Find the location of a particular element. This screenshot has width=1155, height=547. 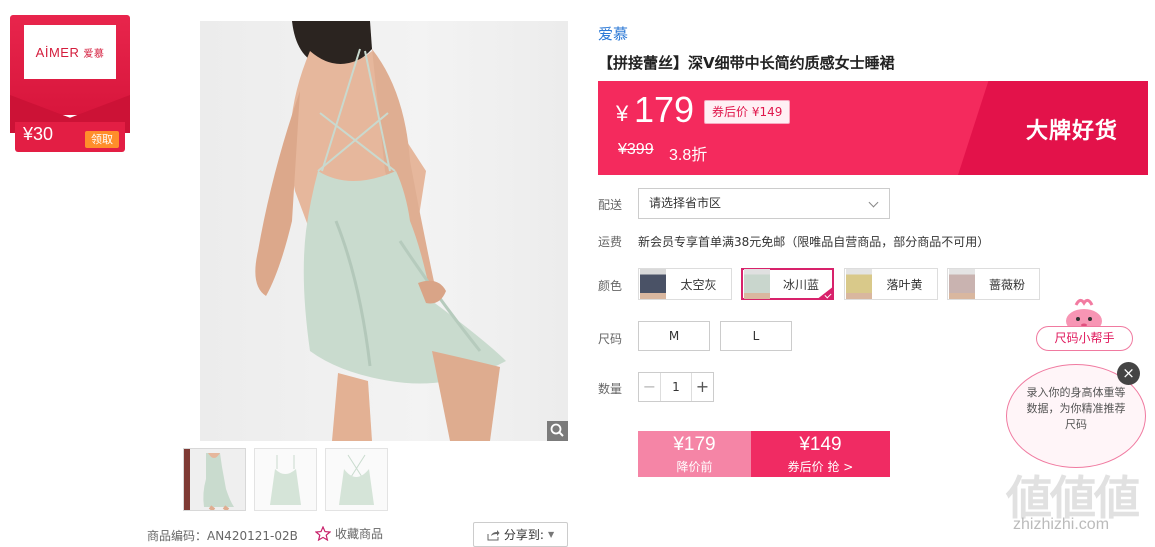

thumbnail-dress-back is located at coordinates (356, 479).